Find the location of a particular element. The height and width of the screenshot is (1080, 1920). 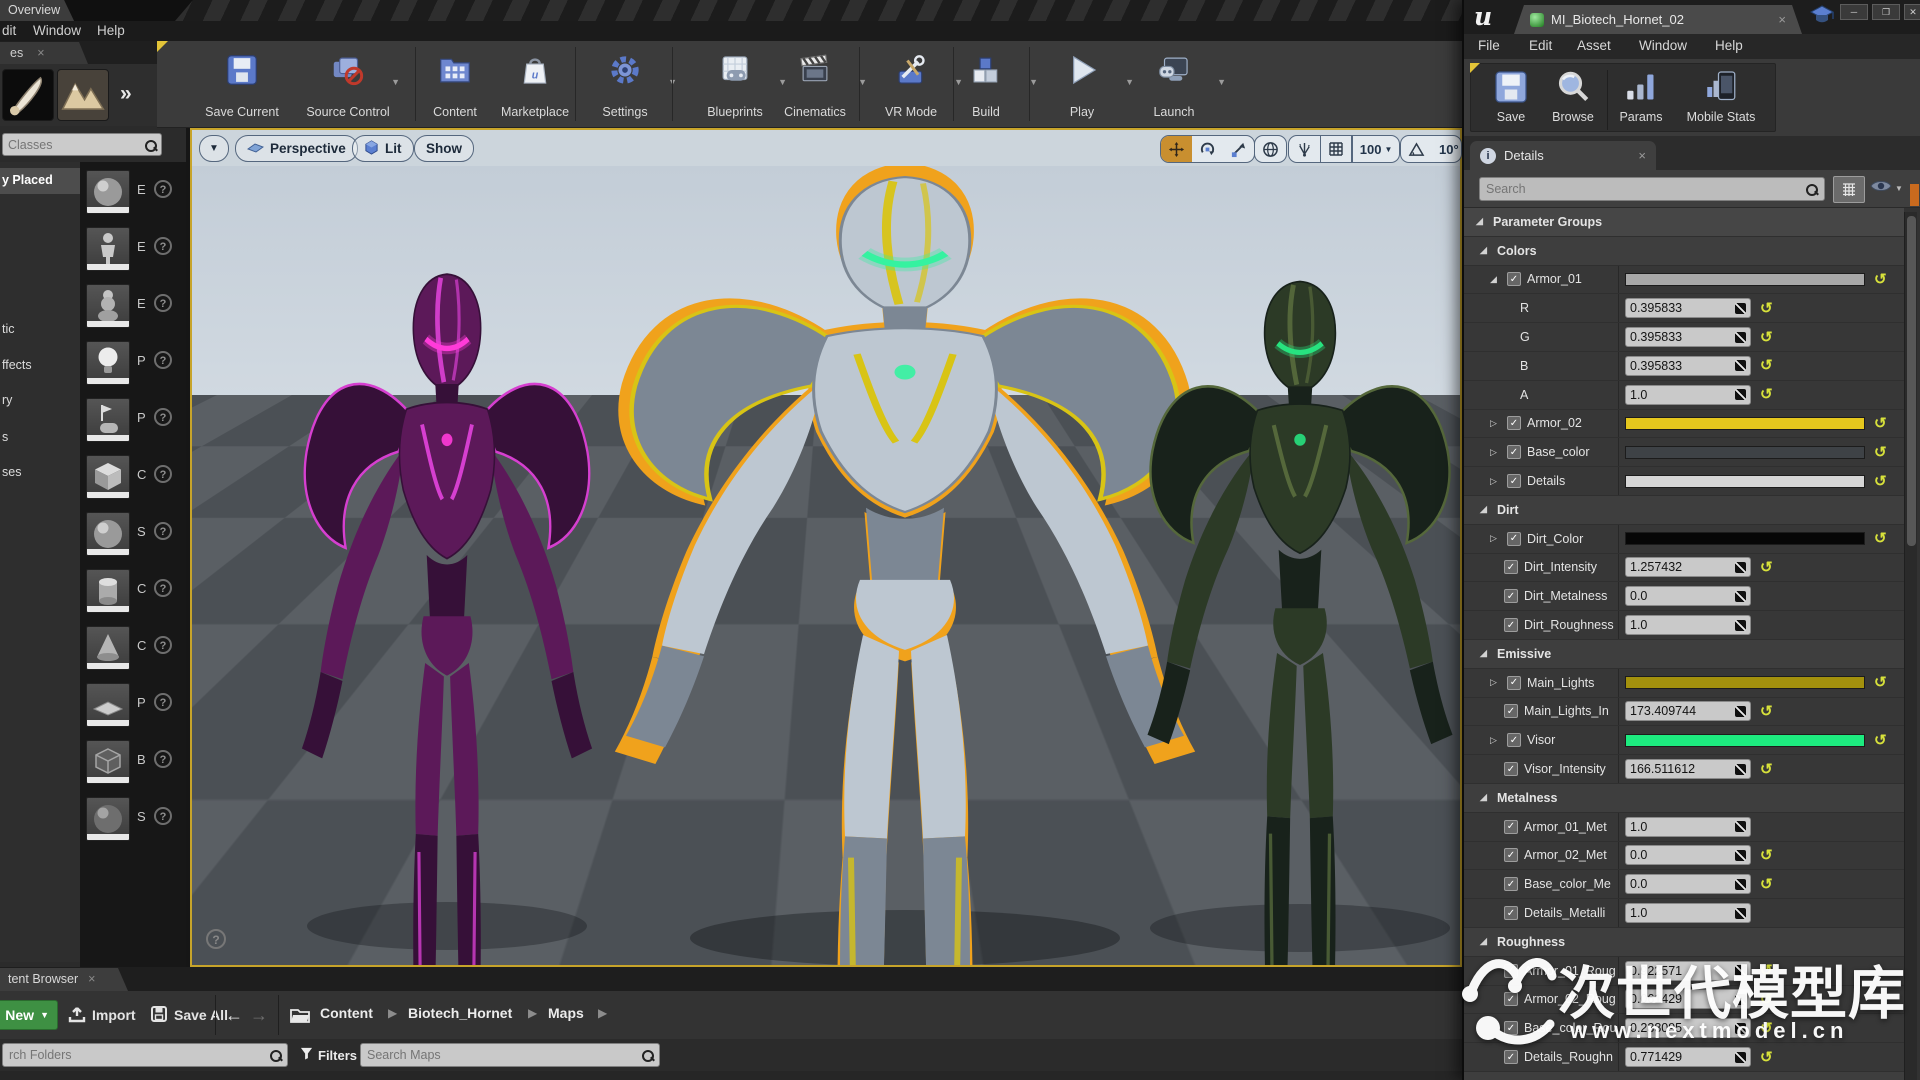

paint-mode-button is located at coordinates (28, 95).